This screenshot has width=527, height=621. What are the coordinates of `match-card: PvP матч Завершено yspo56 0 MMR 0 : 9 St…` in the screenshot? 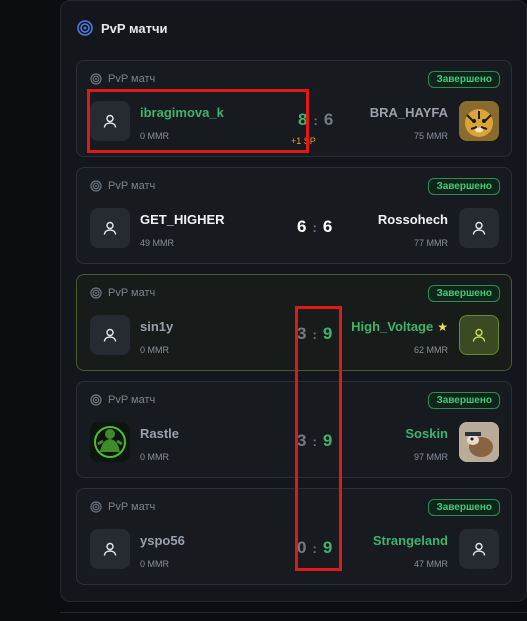 It's located at (294, 536).